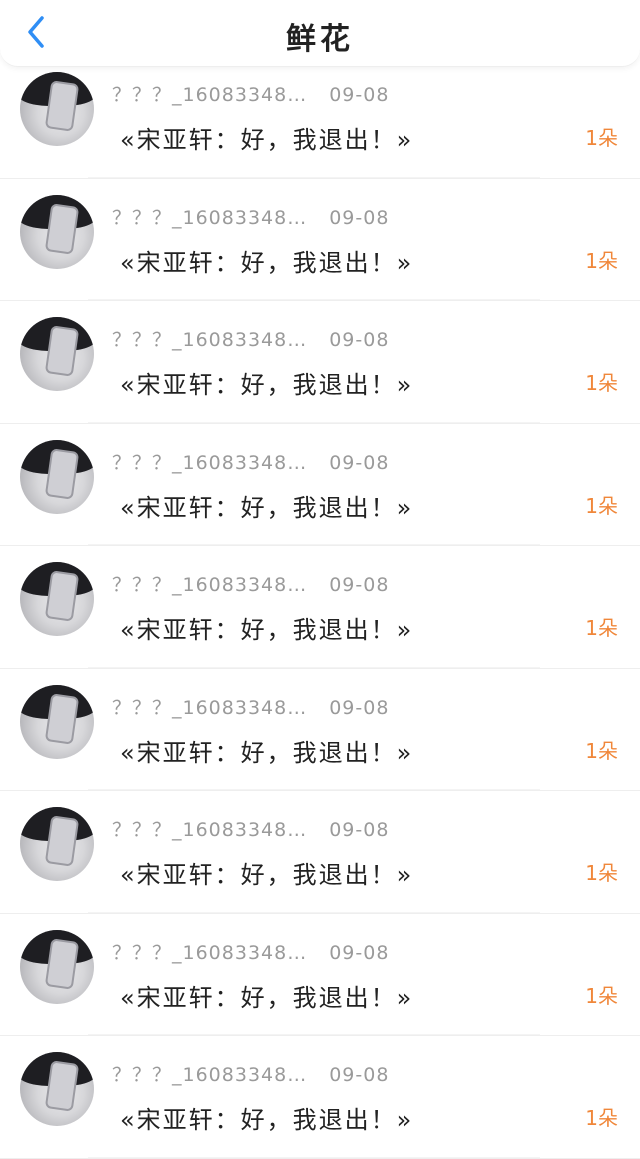 This screenshot has height=1159, width=640. I want to click on top-bar: 鲜花, so click(320, 33).